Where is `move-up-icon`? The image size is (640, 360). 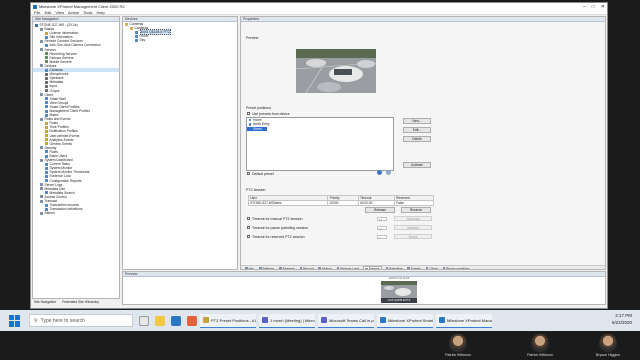 move-up-icon is located at coordinates (379, 172).